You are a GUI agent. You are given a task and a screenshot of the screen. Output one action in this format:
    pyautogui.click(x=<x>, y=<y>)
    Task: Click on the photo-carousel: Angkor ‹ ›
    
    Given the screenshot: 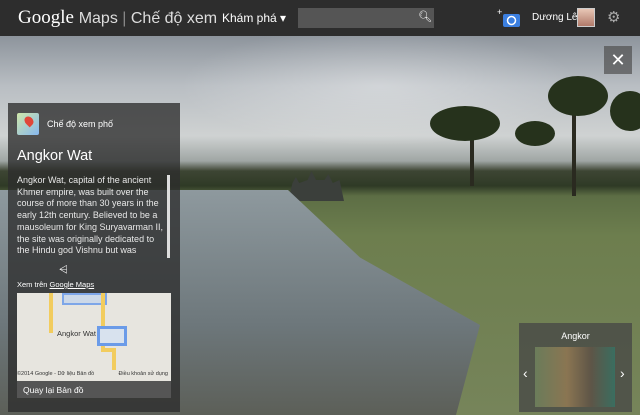 What is the action you would take?
    pyautogui.click(x=575, y=367)
    